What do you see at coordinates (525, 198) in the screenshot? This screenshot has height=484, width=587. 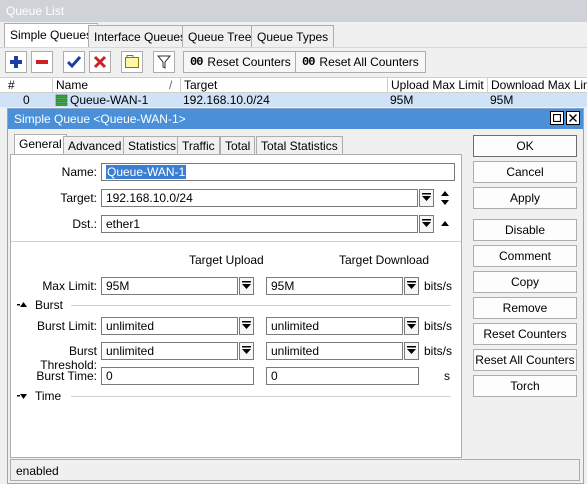 I see `apply-button: Apply` at bounding box center [525, 198].